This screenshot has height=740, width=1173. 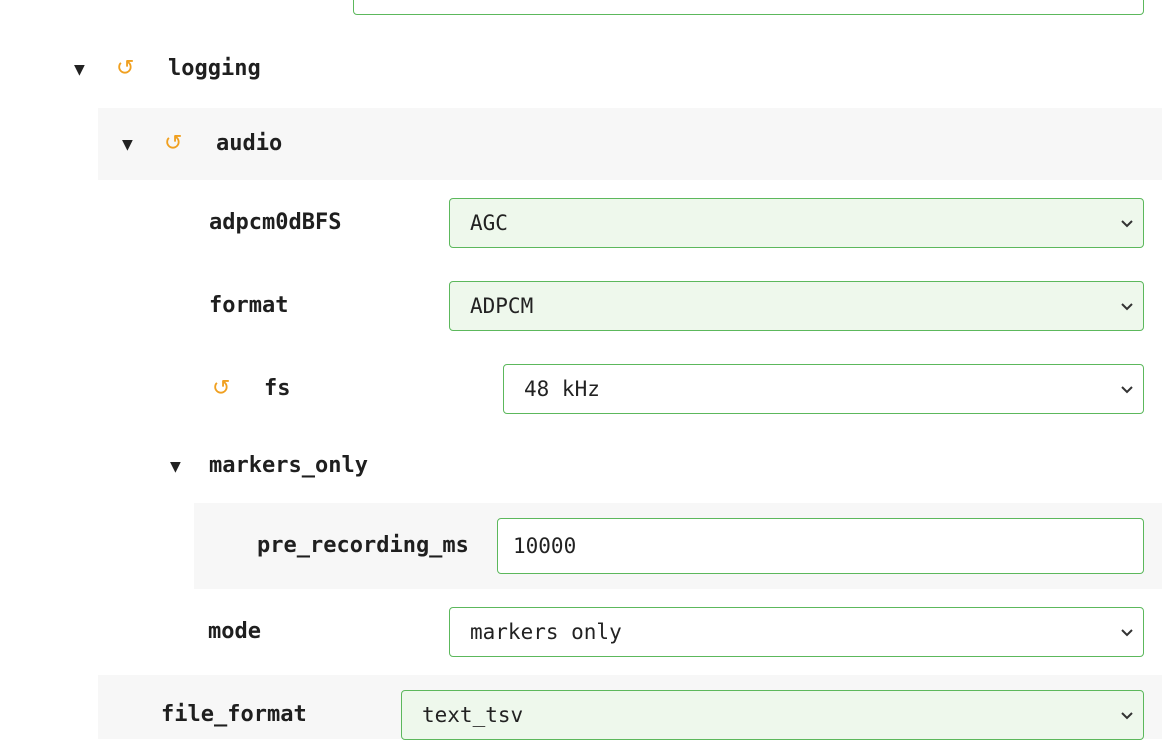 I want to click on markers-only-collapse-arrow: ▼, so click(x=175, y=467).